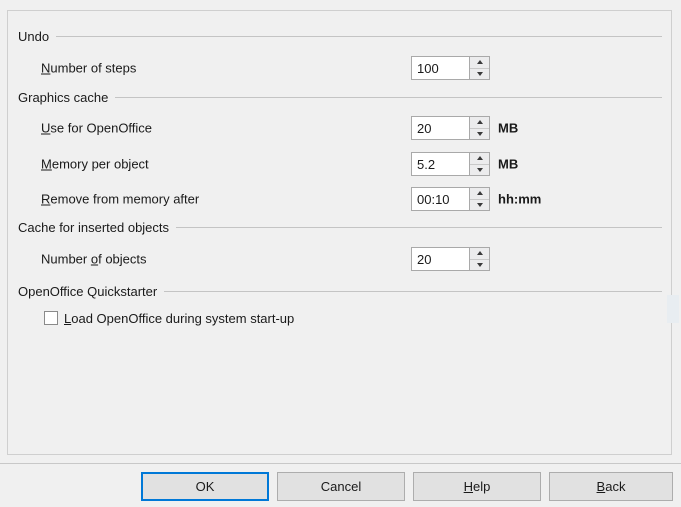 The width and height of the screenshot is (681, 507). I want to click on spinner-number-of-steps: 100, so click(450, 68).